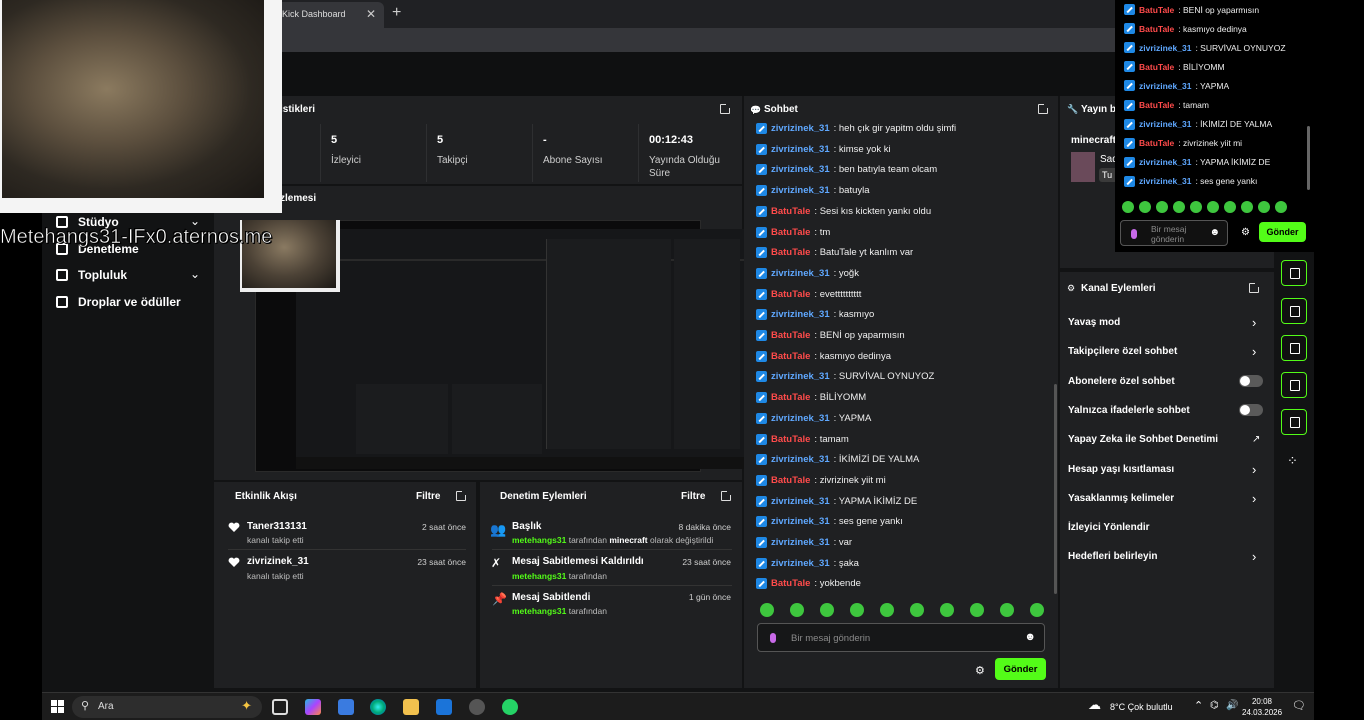  Describe the element at coordinates (1121, 381) in the screenshot. I see `channel-action-row: Abonelere özel sohbet` at that location.